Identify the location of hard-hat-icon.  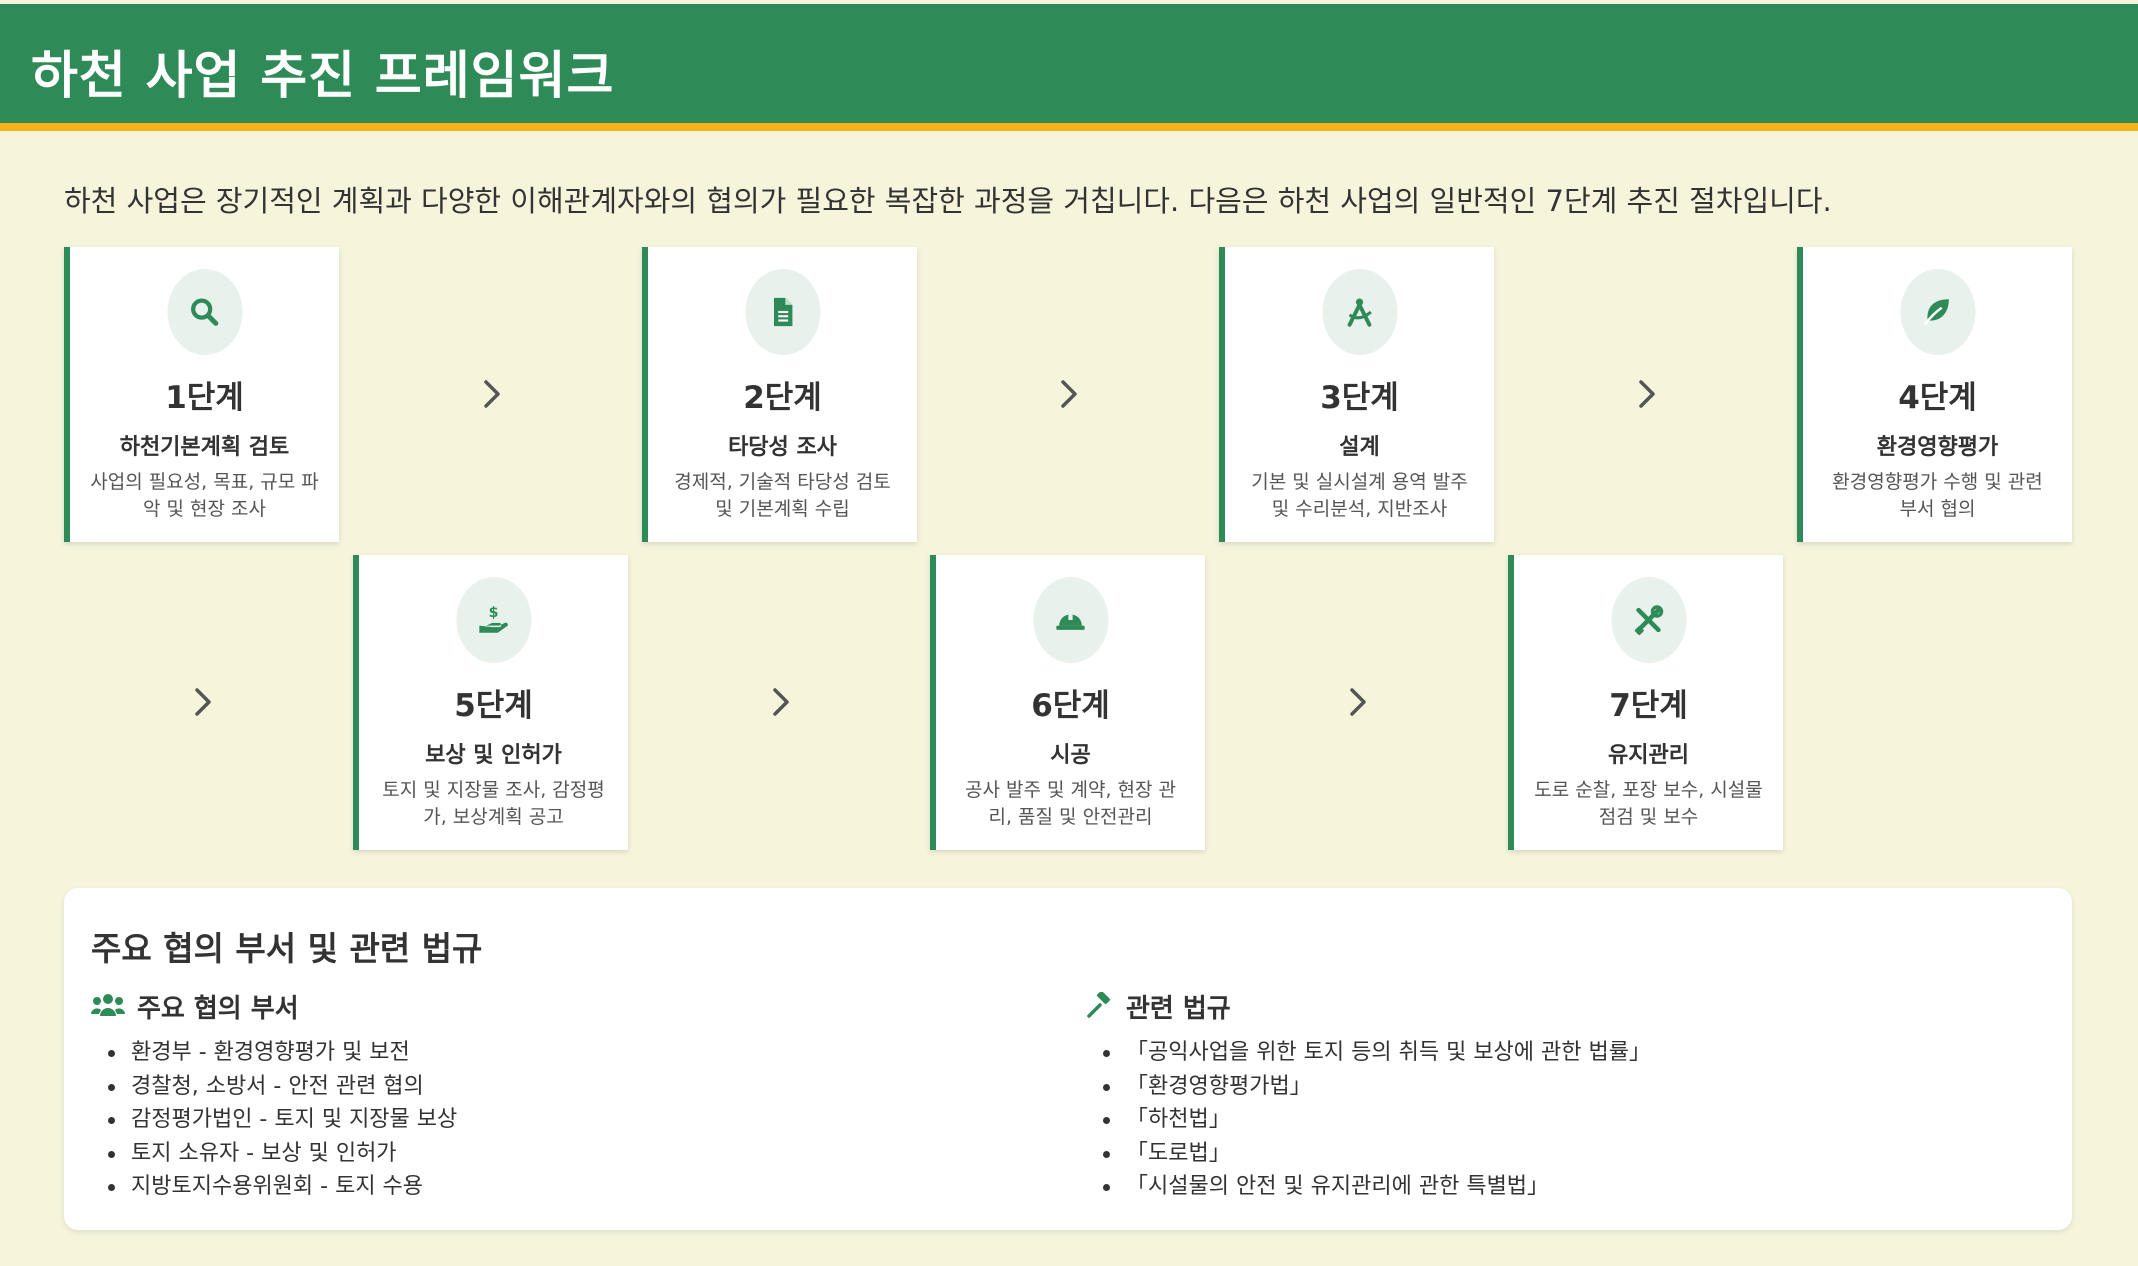
(1070, 620).